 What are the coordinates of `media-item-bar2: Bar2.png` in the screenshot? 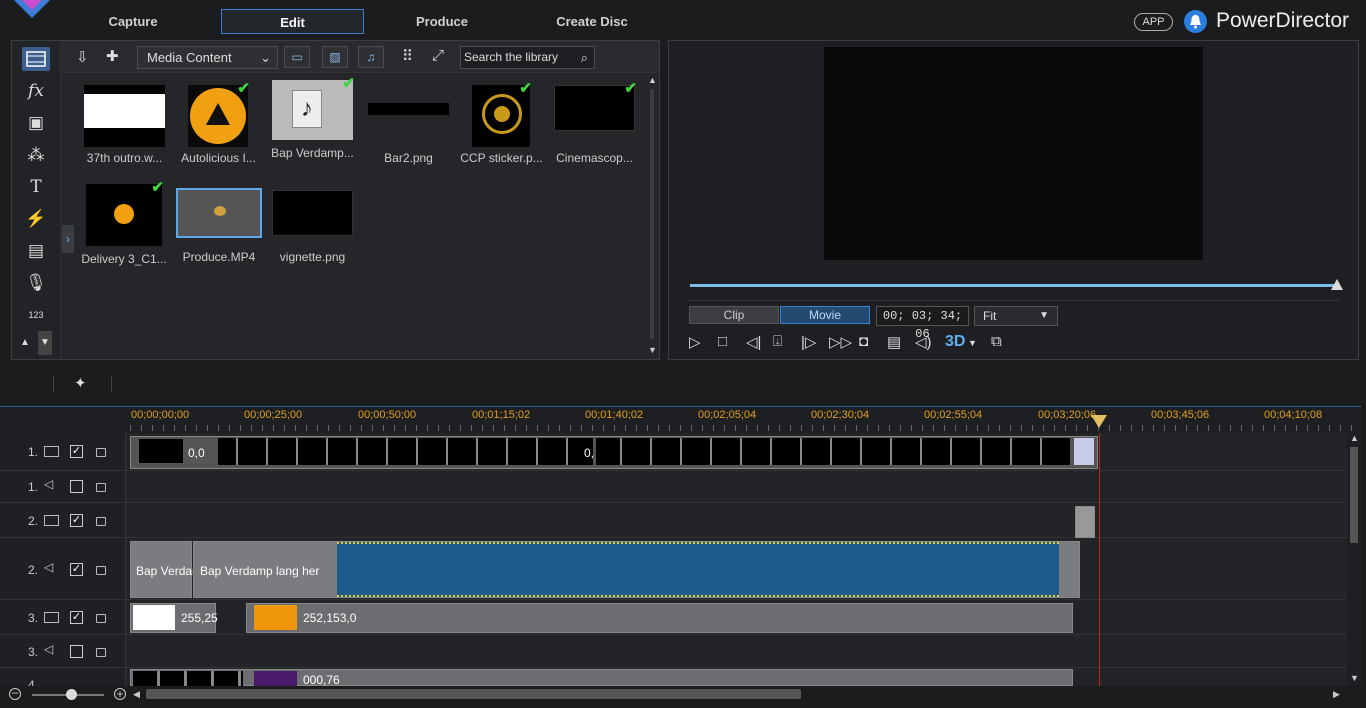 It's located at (408, 125).